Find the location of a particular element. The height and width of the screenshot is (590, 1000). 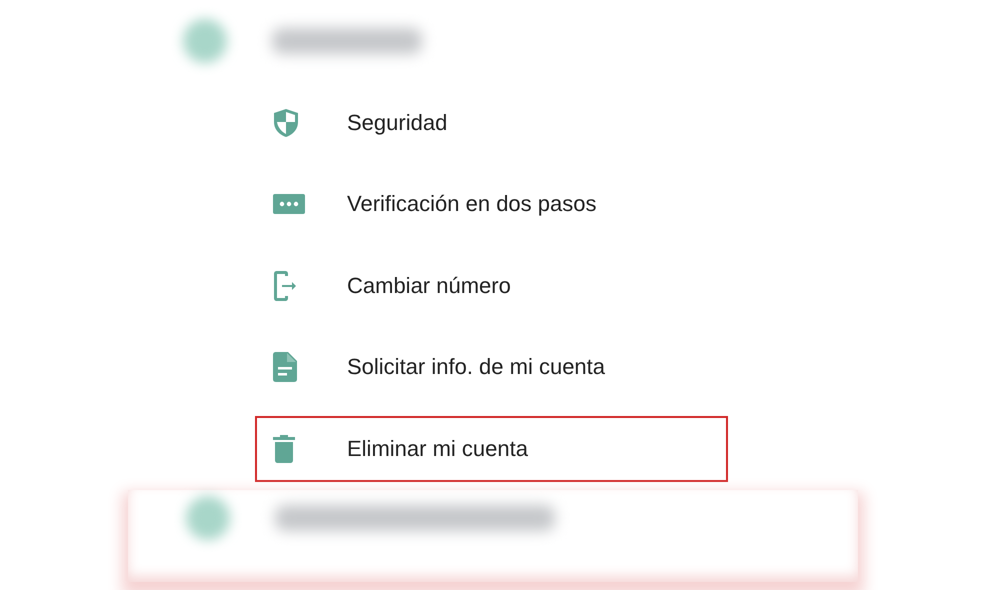

menu-item: Cambiar número is located at coordinates (491, 285).